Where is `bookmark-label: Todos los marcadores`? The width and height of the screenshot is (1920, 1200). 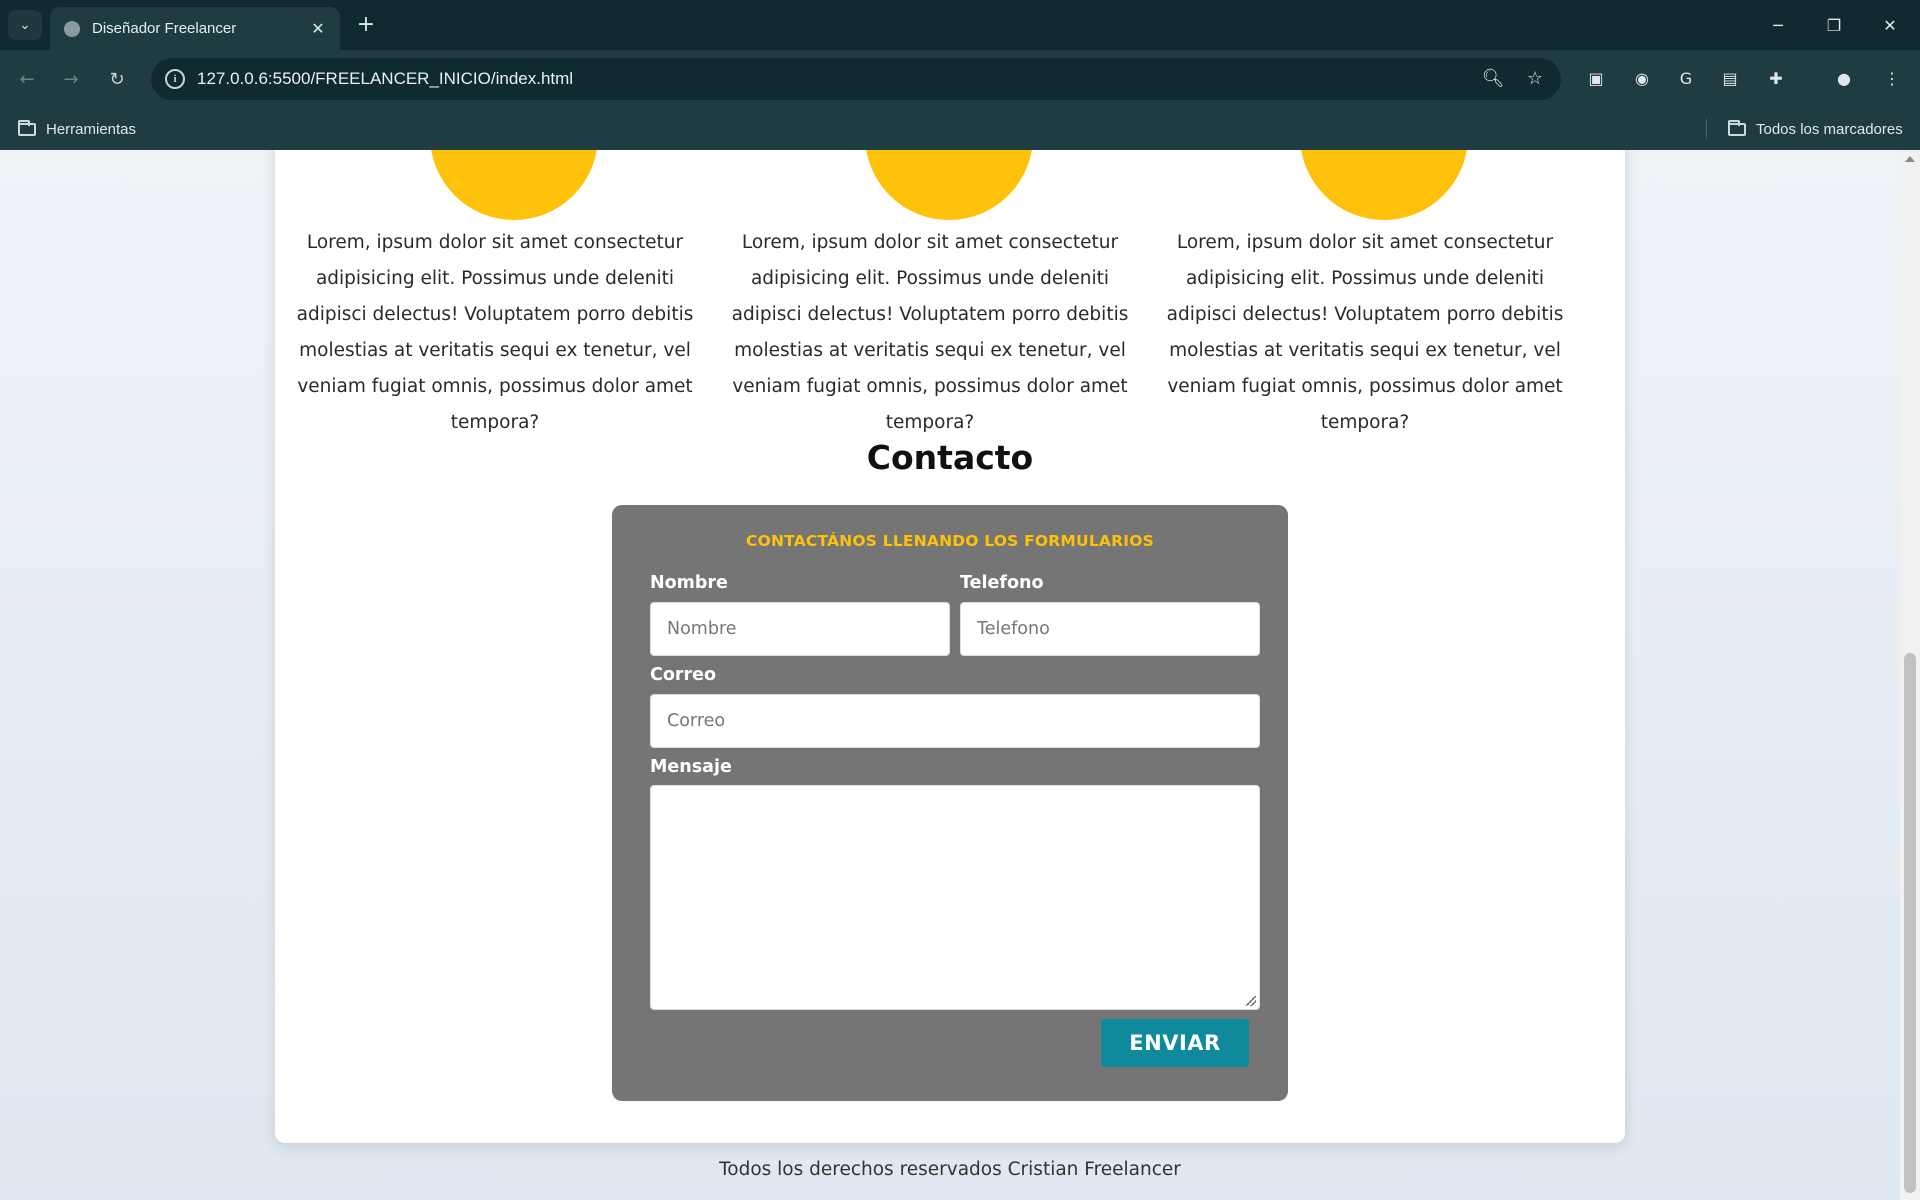
bookmark-label: Todos los marcadores is located at coordinates (1829, 129).